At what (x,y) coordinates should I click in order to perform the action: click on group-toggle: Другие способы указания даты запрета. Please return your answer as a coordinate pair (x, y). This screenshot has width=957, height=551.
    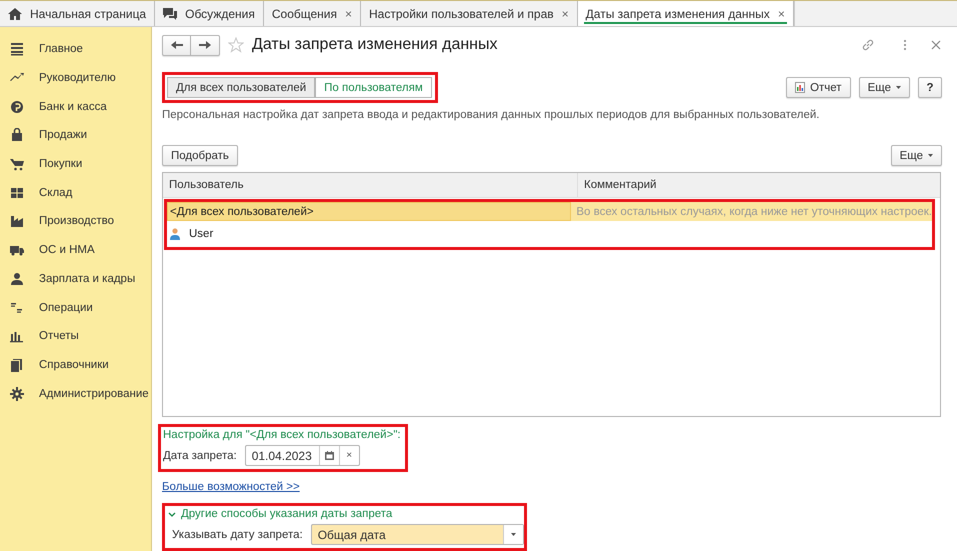
    Looking at the image, I should click on (346, 514).